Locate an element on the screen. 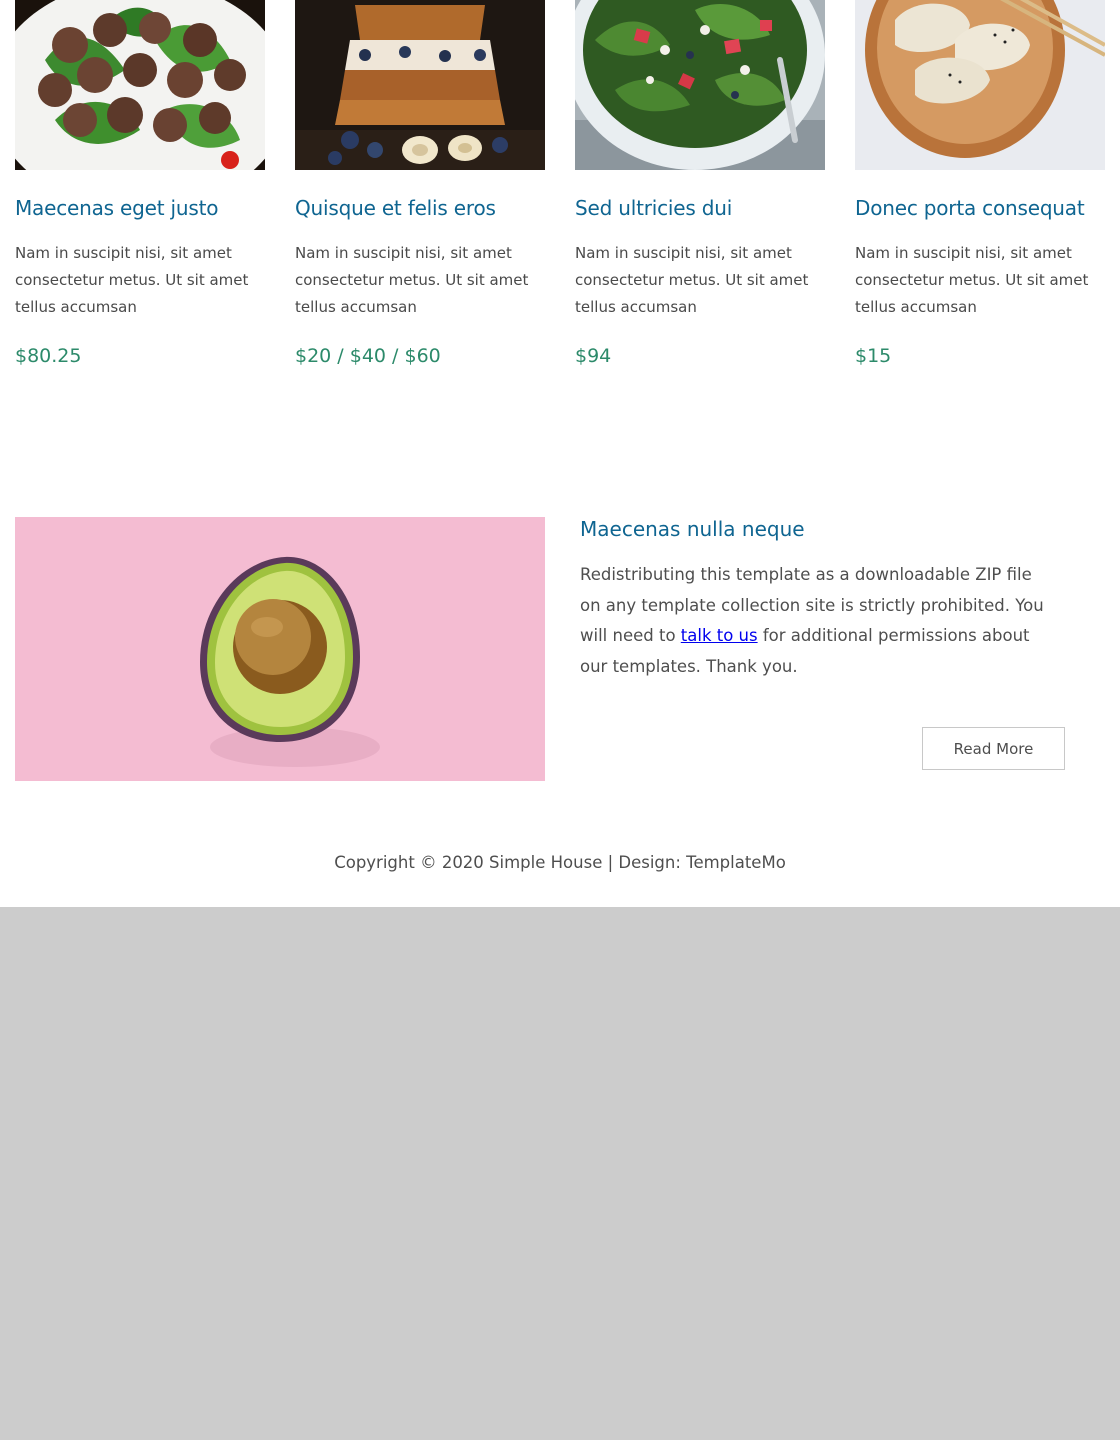  read-more-button: Read More is located at coordinates (993, 748).